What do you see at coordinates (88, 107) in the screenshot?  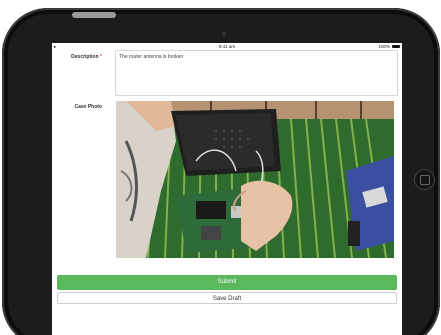 I see `case-photo-label: Case Photo` at bounding box center [88, 107].